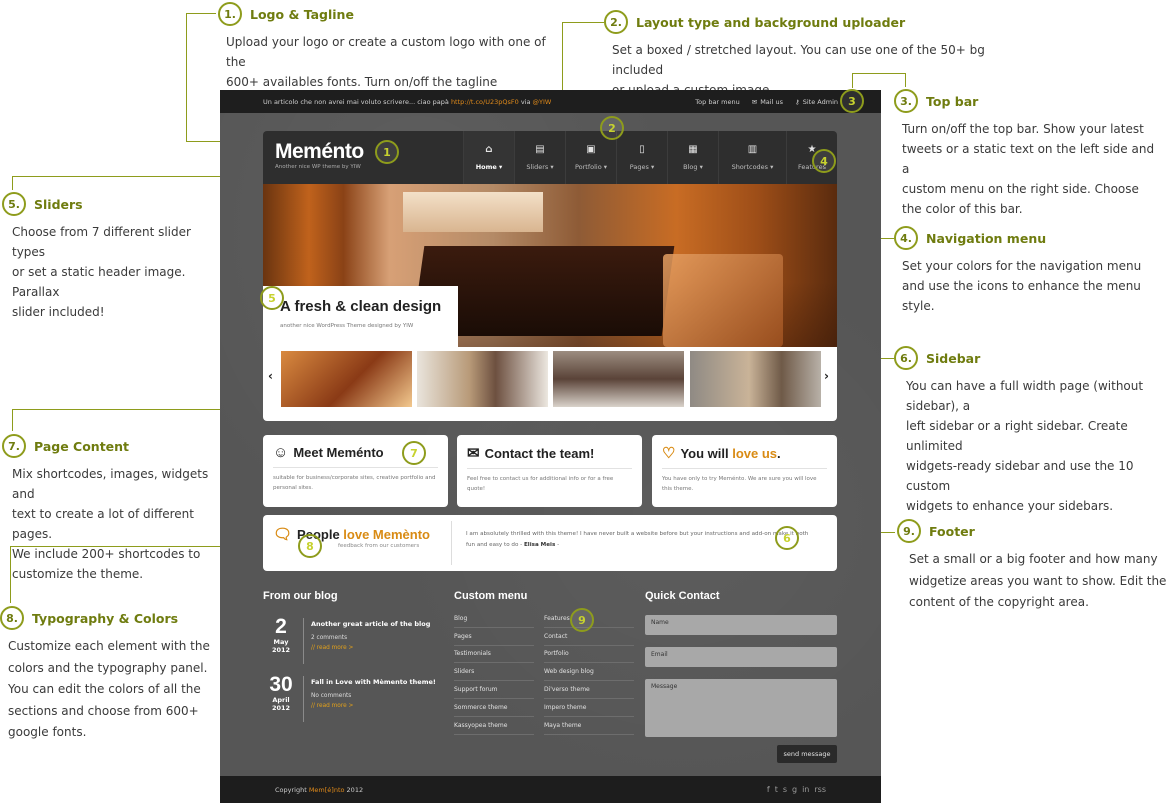 This screenshot has height=803, width=1170. What do you see at coordinates (589, 726) in the screenshot?
I see `footer-menu-item: Maya theme` at bounding box center [589, 726].